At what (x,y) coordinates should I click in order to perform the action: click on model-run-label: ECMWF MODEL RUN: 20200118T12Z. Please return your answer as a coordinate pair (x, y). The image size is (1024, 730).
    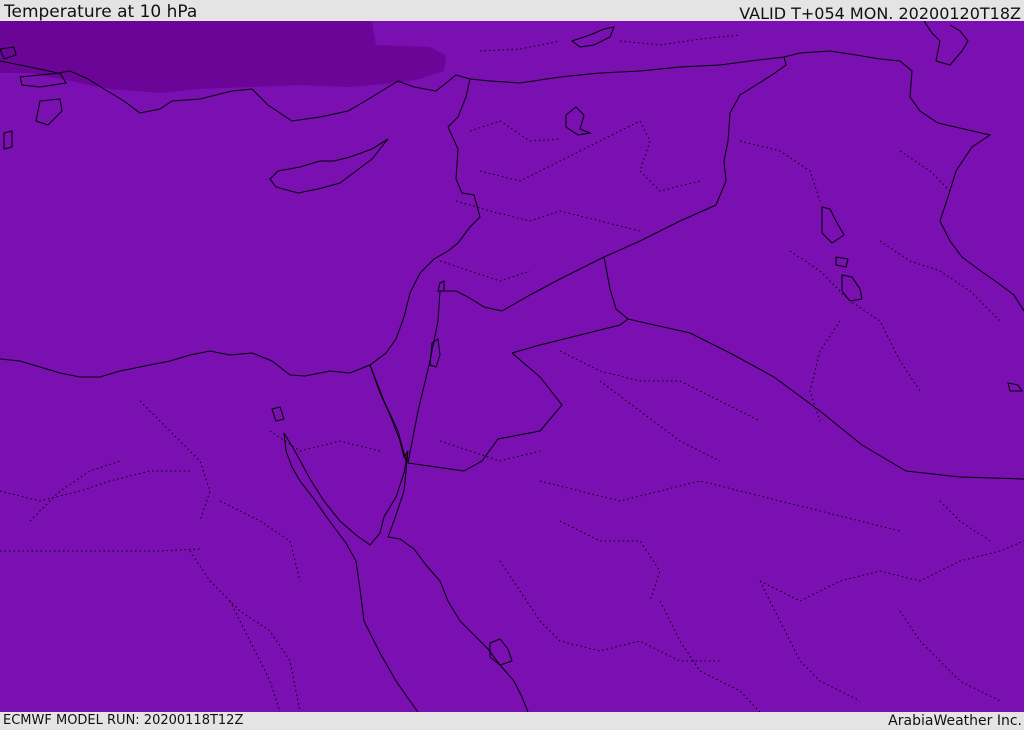
    Looking at the image, I should click on (123, 720).